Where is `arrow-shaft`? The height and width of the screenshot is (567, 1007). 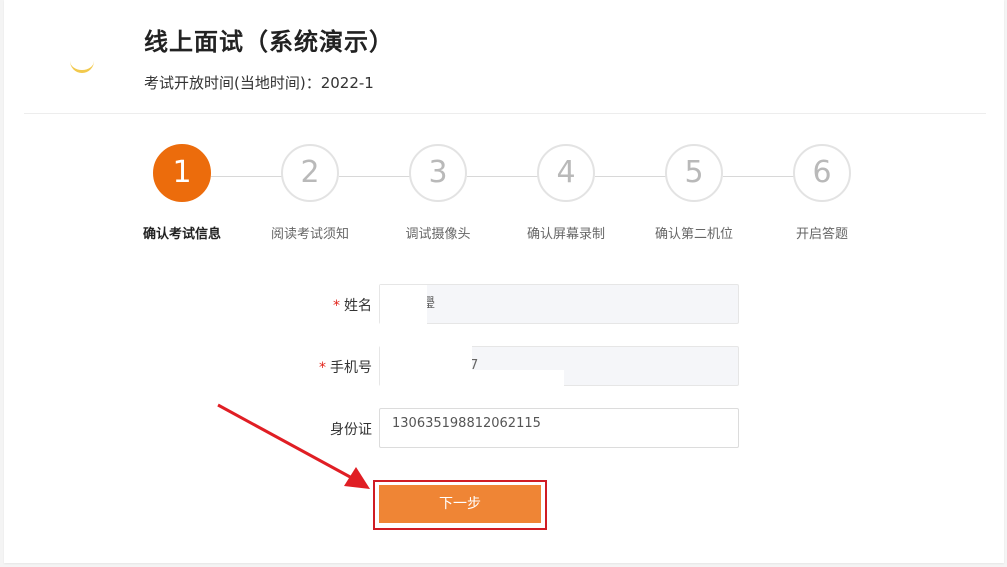
arrow-shaft is located at coordinates (285, 441).